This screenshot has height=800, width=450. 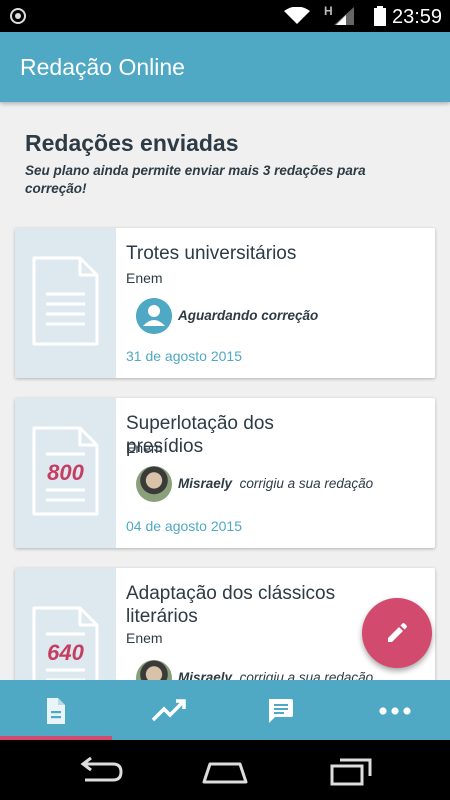 I want to click on app-notification-icon, so click(x=18, y=16).